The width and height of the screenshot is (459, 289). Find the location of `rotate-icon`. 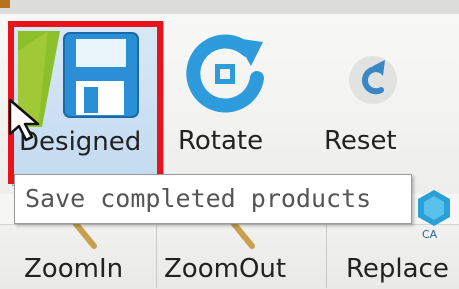

rotate-icon is located at coordinates (226, 77).